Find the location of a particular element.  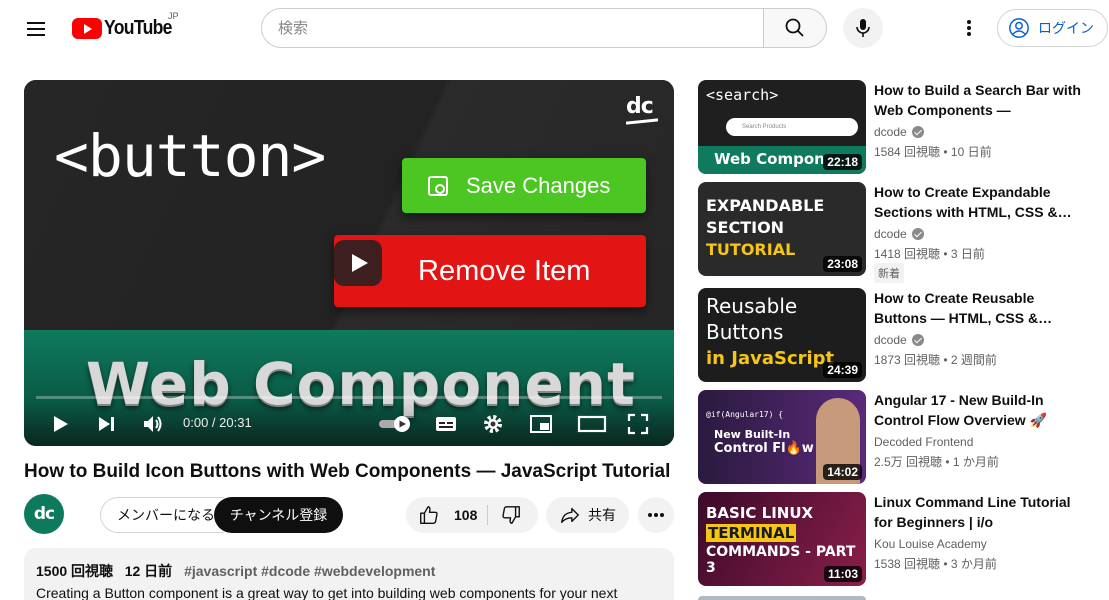

login-button: ログイン is located at coordinates (1052, 28).